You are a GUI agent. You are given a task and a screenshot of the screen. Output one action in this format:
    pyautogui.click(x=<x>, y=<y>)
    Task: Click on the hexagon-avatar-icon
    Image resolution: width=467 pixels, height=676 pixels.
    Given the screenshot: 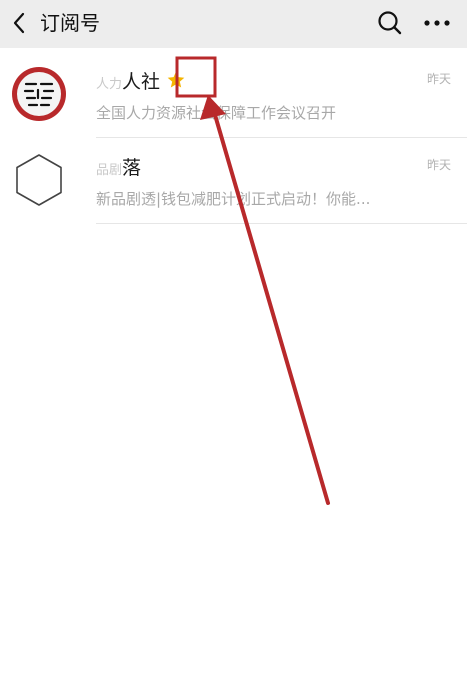 What is the action you would take?
    pyautogui.click(x=39, y=180)
    